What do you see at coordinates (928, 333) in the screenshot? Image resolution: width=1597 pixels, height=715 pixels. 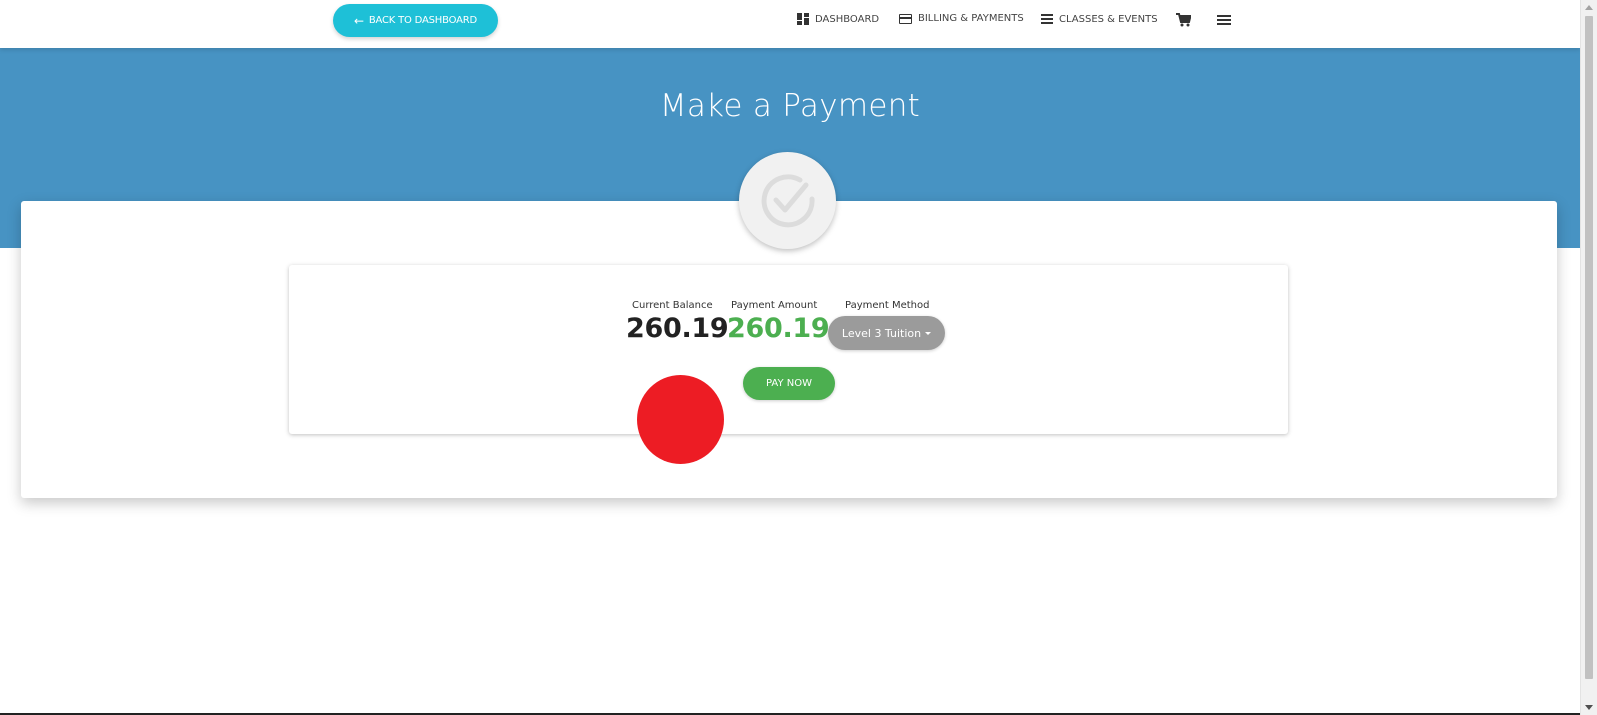 I see `caret-down-icon` at bounding box center [928, 333].